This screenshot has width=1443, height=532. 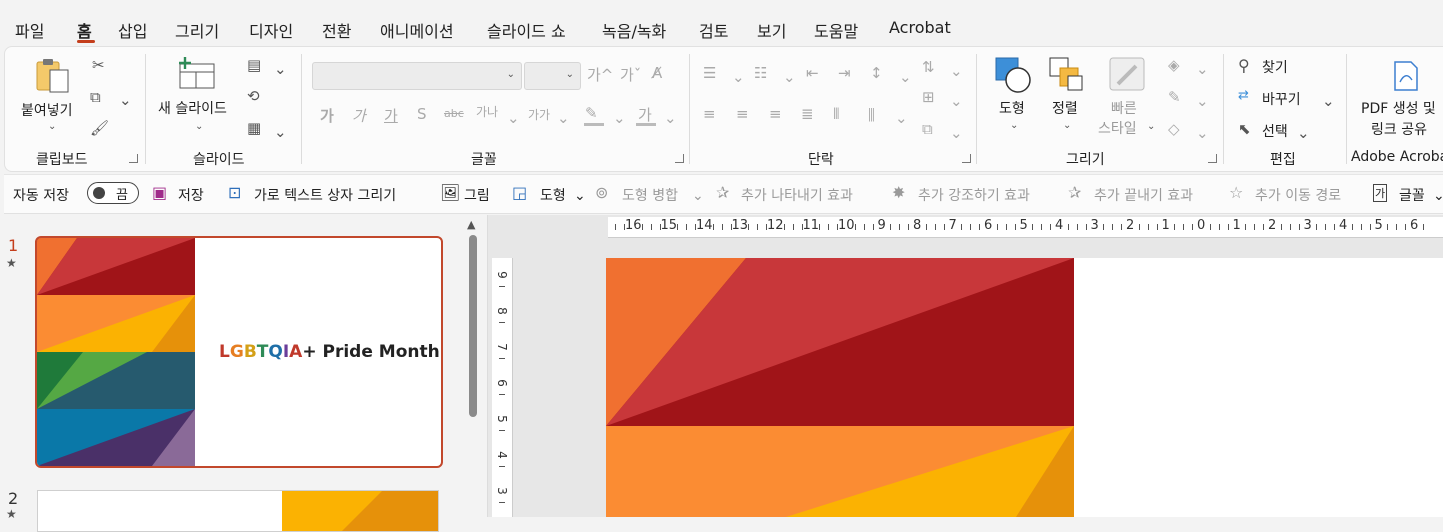 I want to click on bullets-icon: ☰, so click(x=709, y=73).